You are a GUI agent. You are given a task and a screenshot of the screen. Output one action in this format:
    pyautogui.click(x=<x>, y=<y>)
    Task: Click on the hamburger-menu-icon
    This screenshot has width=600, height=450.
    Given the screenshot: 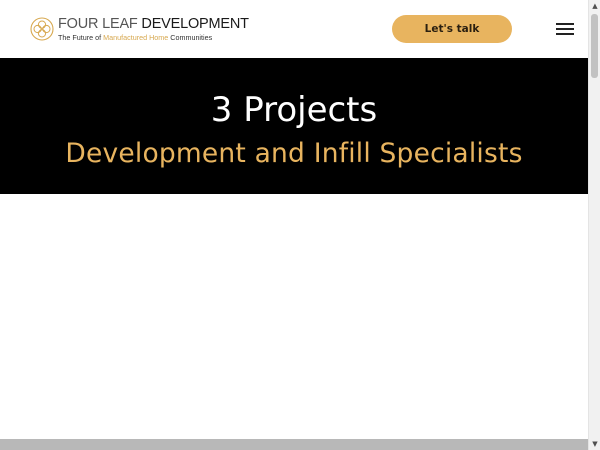 What is the action you would take?
    pyautogui.click(x=565, y=29)
    